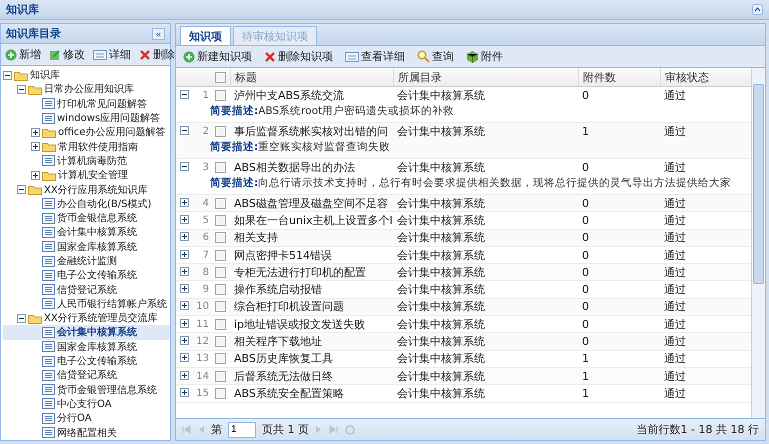 This screenshot has height=444, width=769. Describe the element at coordinates (86, 318) in the screenshot. I see `tree-item: XX分行系统管理员交流库` at that location.